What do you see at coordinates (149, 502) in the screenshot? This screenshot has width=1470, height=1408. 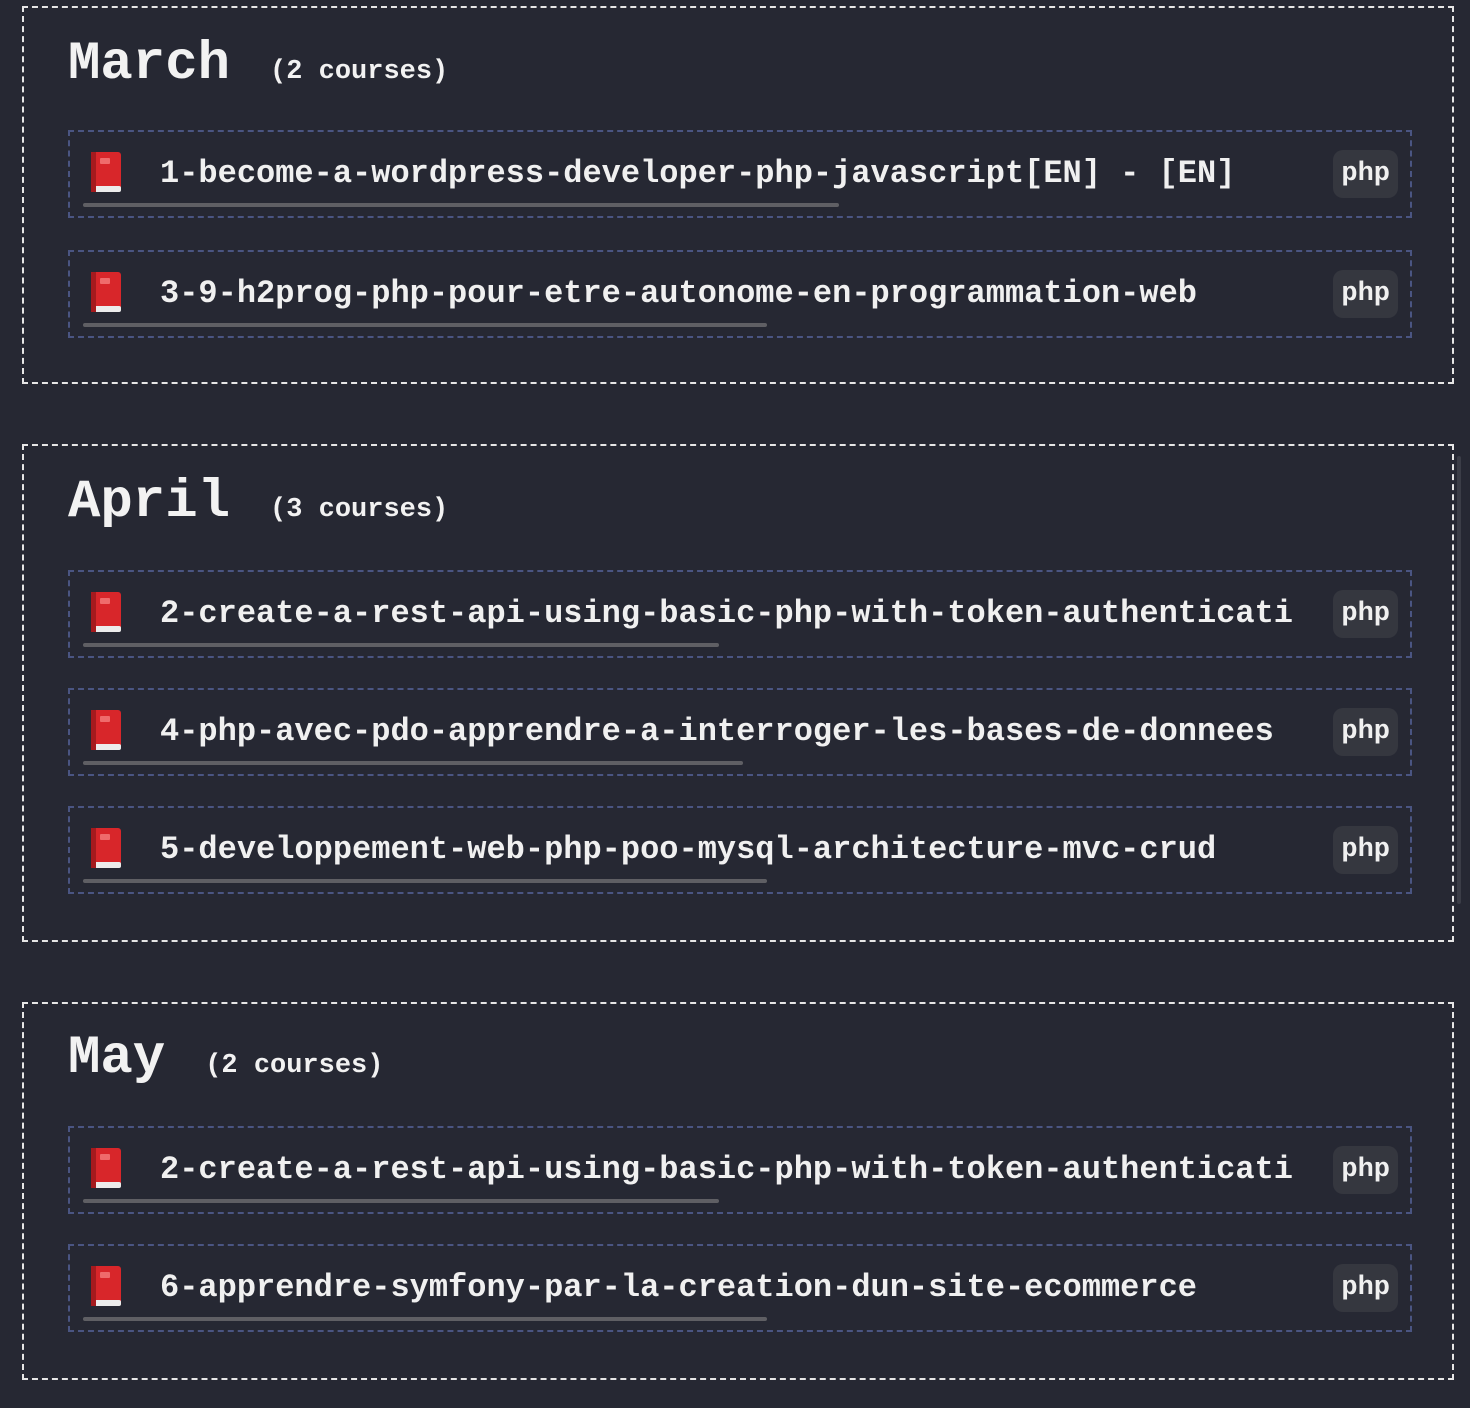 I see `month-title: April` at bounding box center [149, 502].